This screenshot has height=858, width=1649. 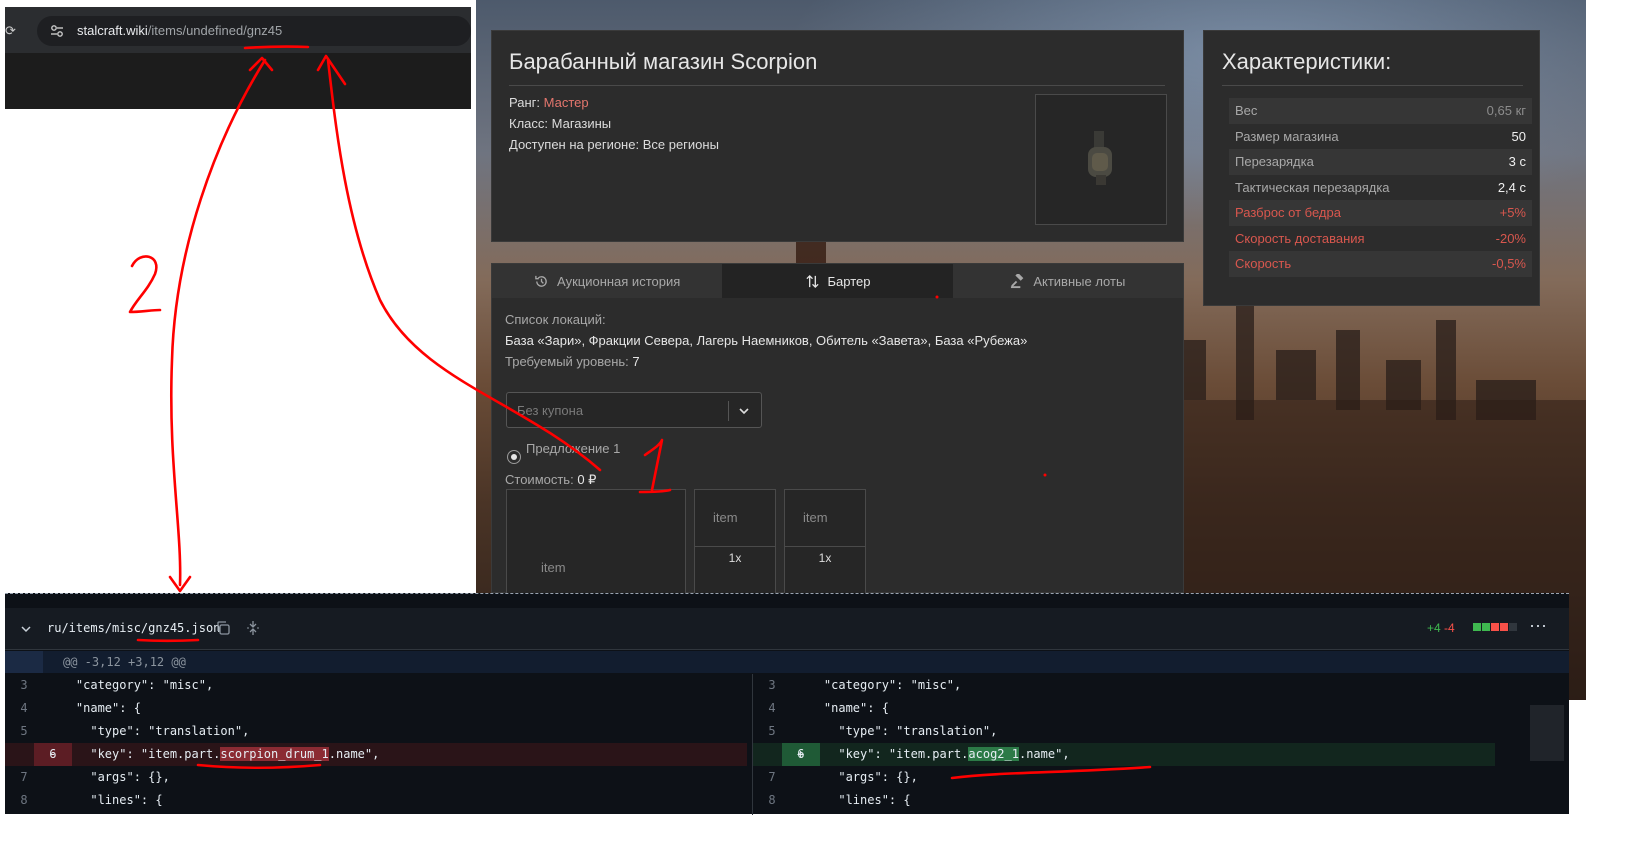 I want to click on line-number: 7, so click(x=24, y=777).